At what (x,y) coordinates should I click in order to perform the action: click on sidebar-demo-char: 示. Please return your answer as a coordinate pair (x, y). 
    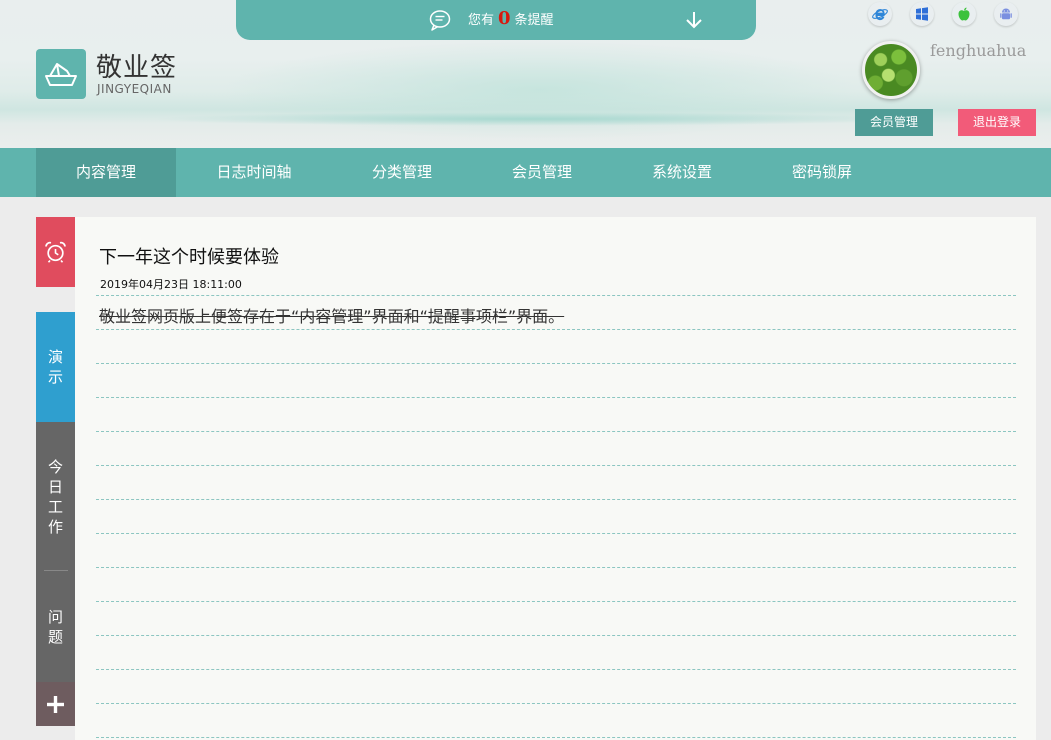
    Looking at the image, I should click on (55, 377).